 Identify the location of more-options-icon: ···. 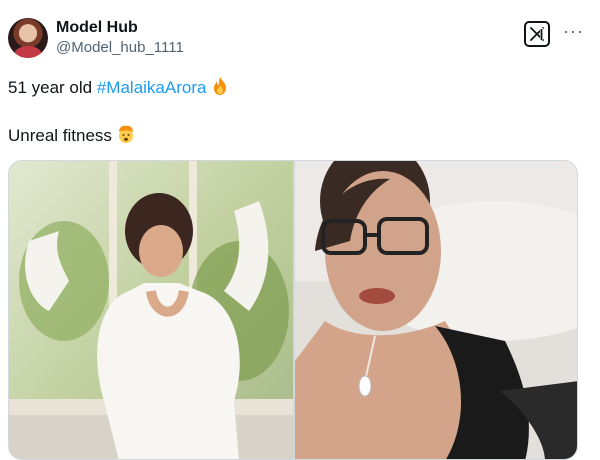
(573, 31).